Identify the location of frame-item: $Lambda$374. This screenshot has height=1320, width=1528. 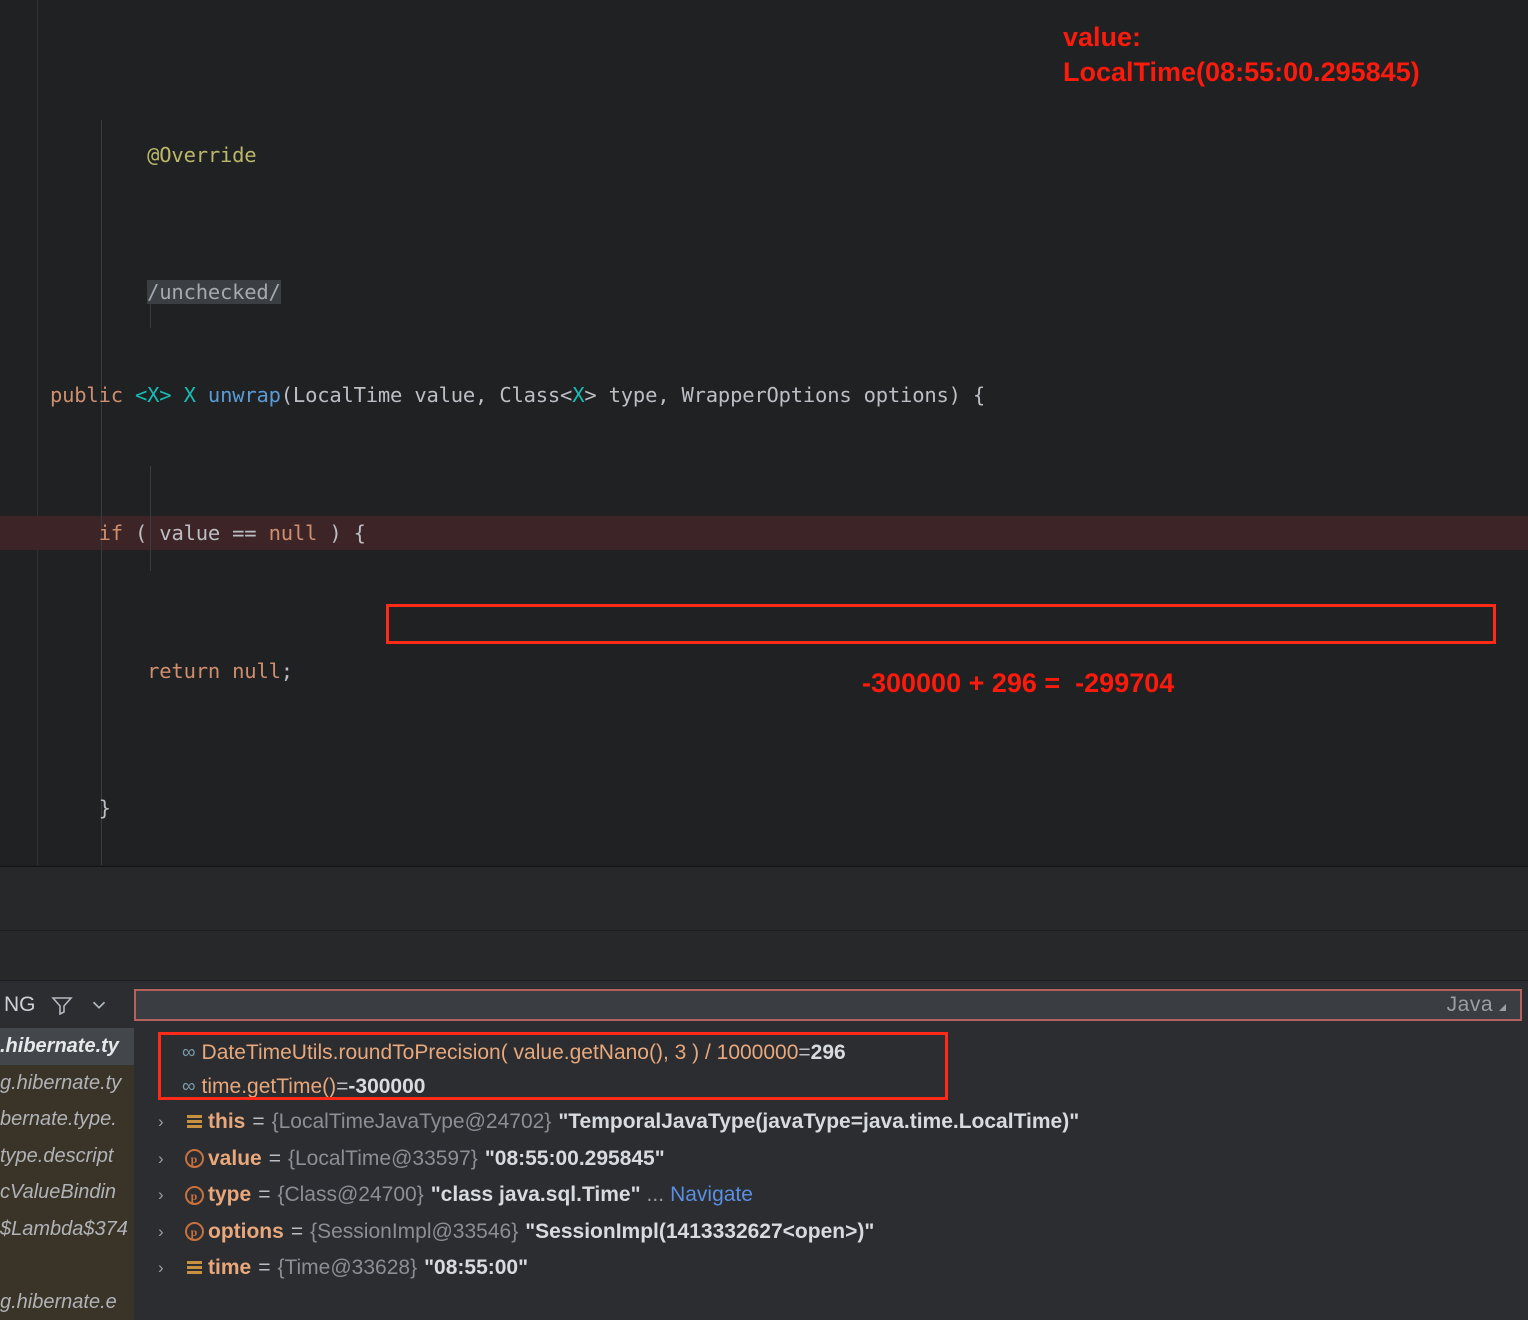
(67, 1229).